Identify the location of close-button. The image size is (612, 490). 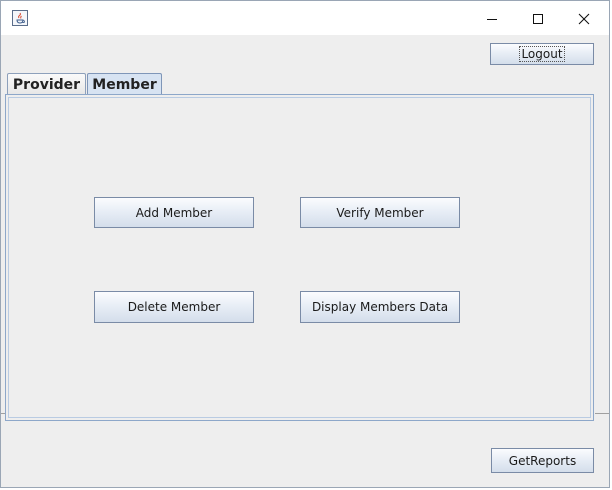
(584, 18).